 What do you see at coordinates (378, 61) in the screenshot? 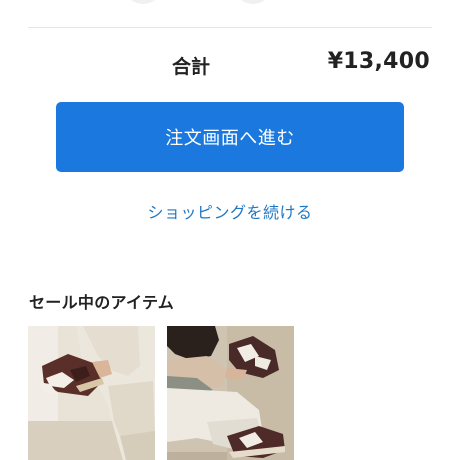
I see `total-value: ¥13,400` at bounding box center [378, 61].